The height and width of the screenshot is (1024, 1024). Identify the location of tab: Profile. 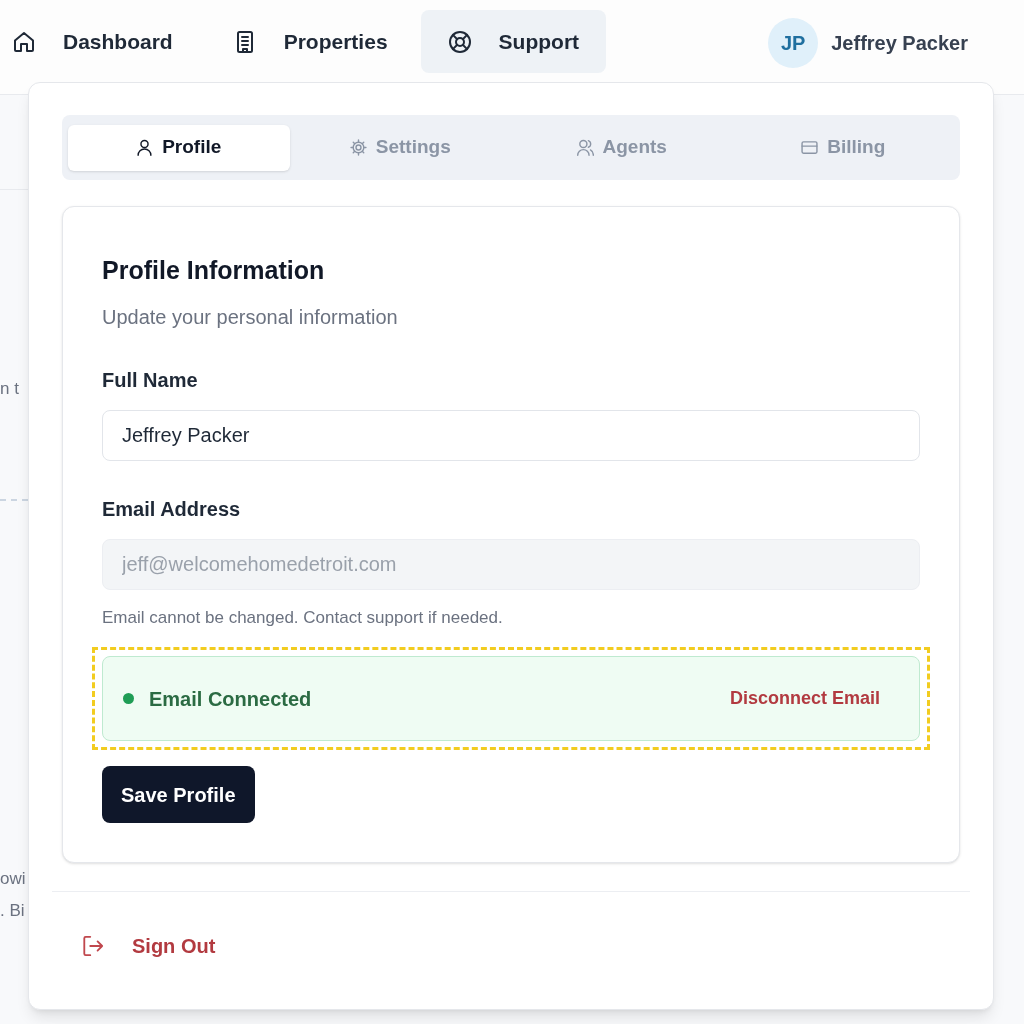
(179, 147).